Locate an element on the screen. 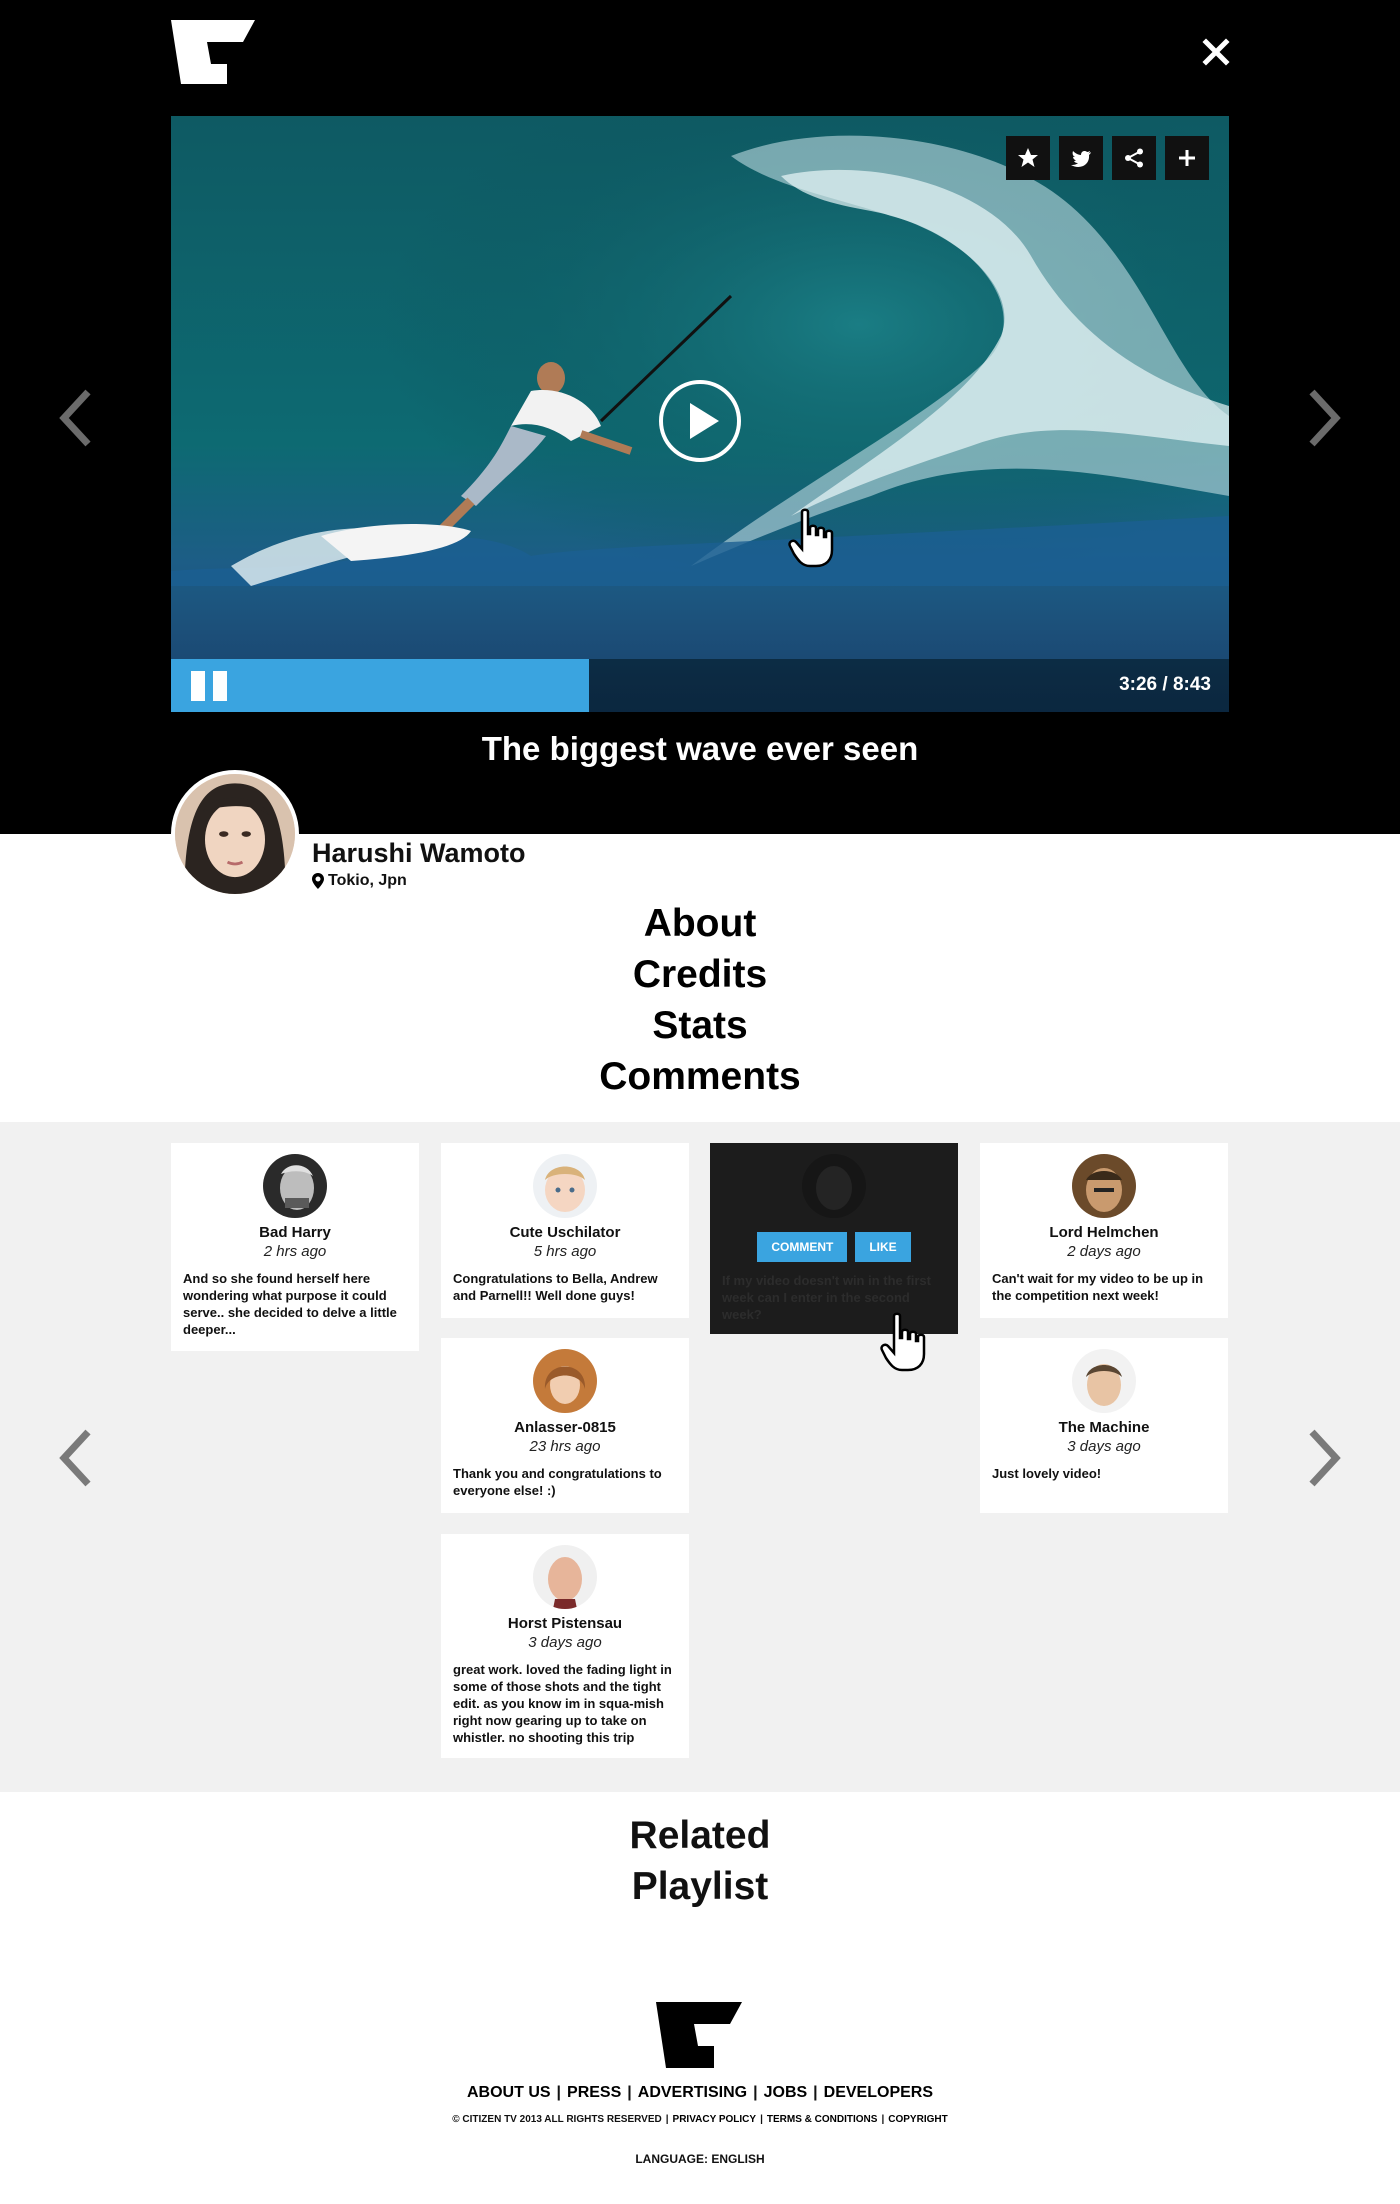 The image size is (1400, 2204). privacy-policy-link: PRIVACY POLICY is located at coordinates (715, 2119).